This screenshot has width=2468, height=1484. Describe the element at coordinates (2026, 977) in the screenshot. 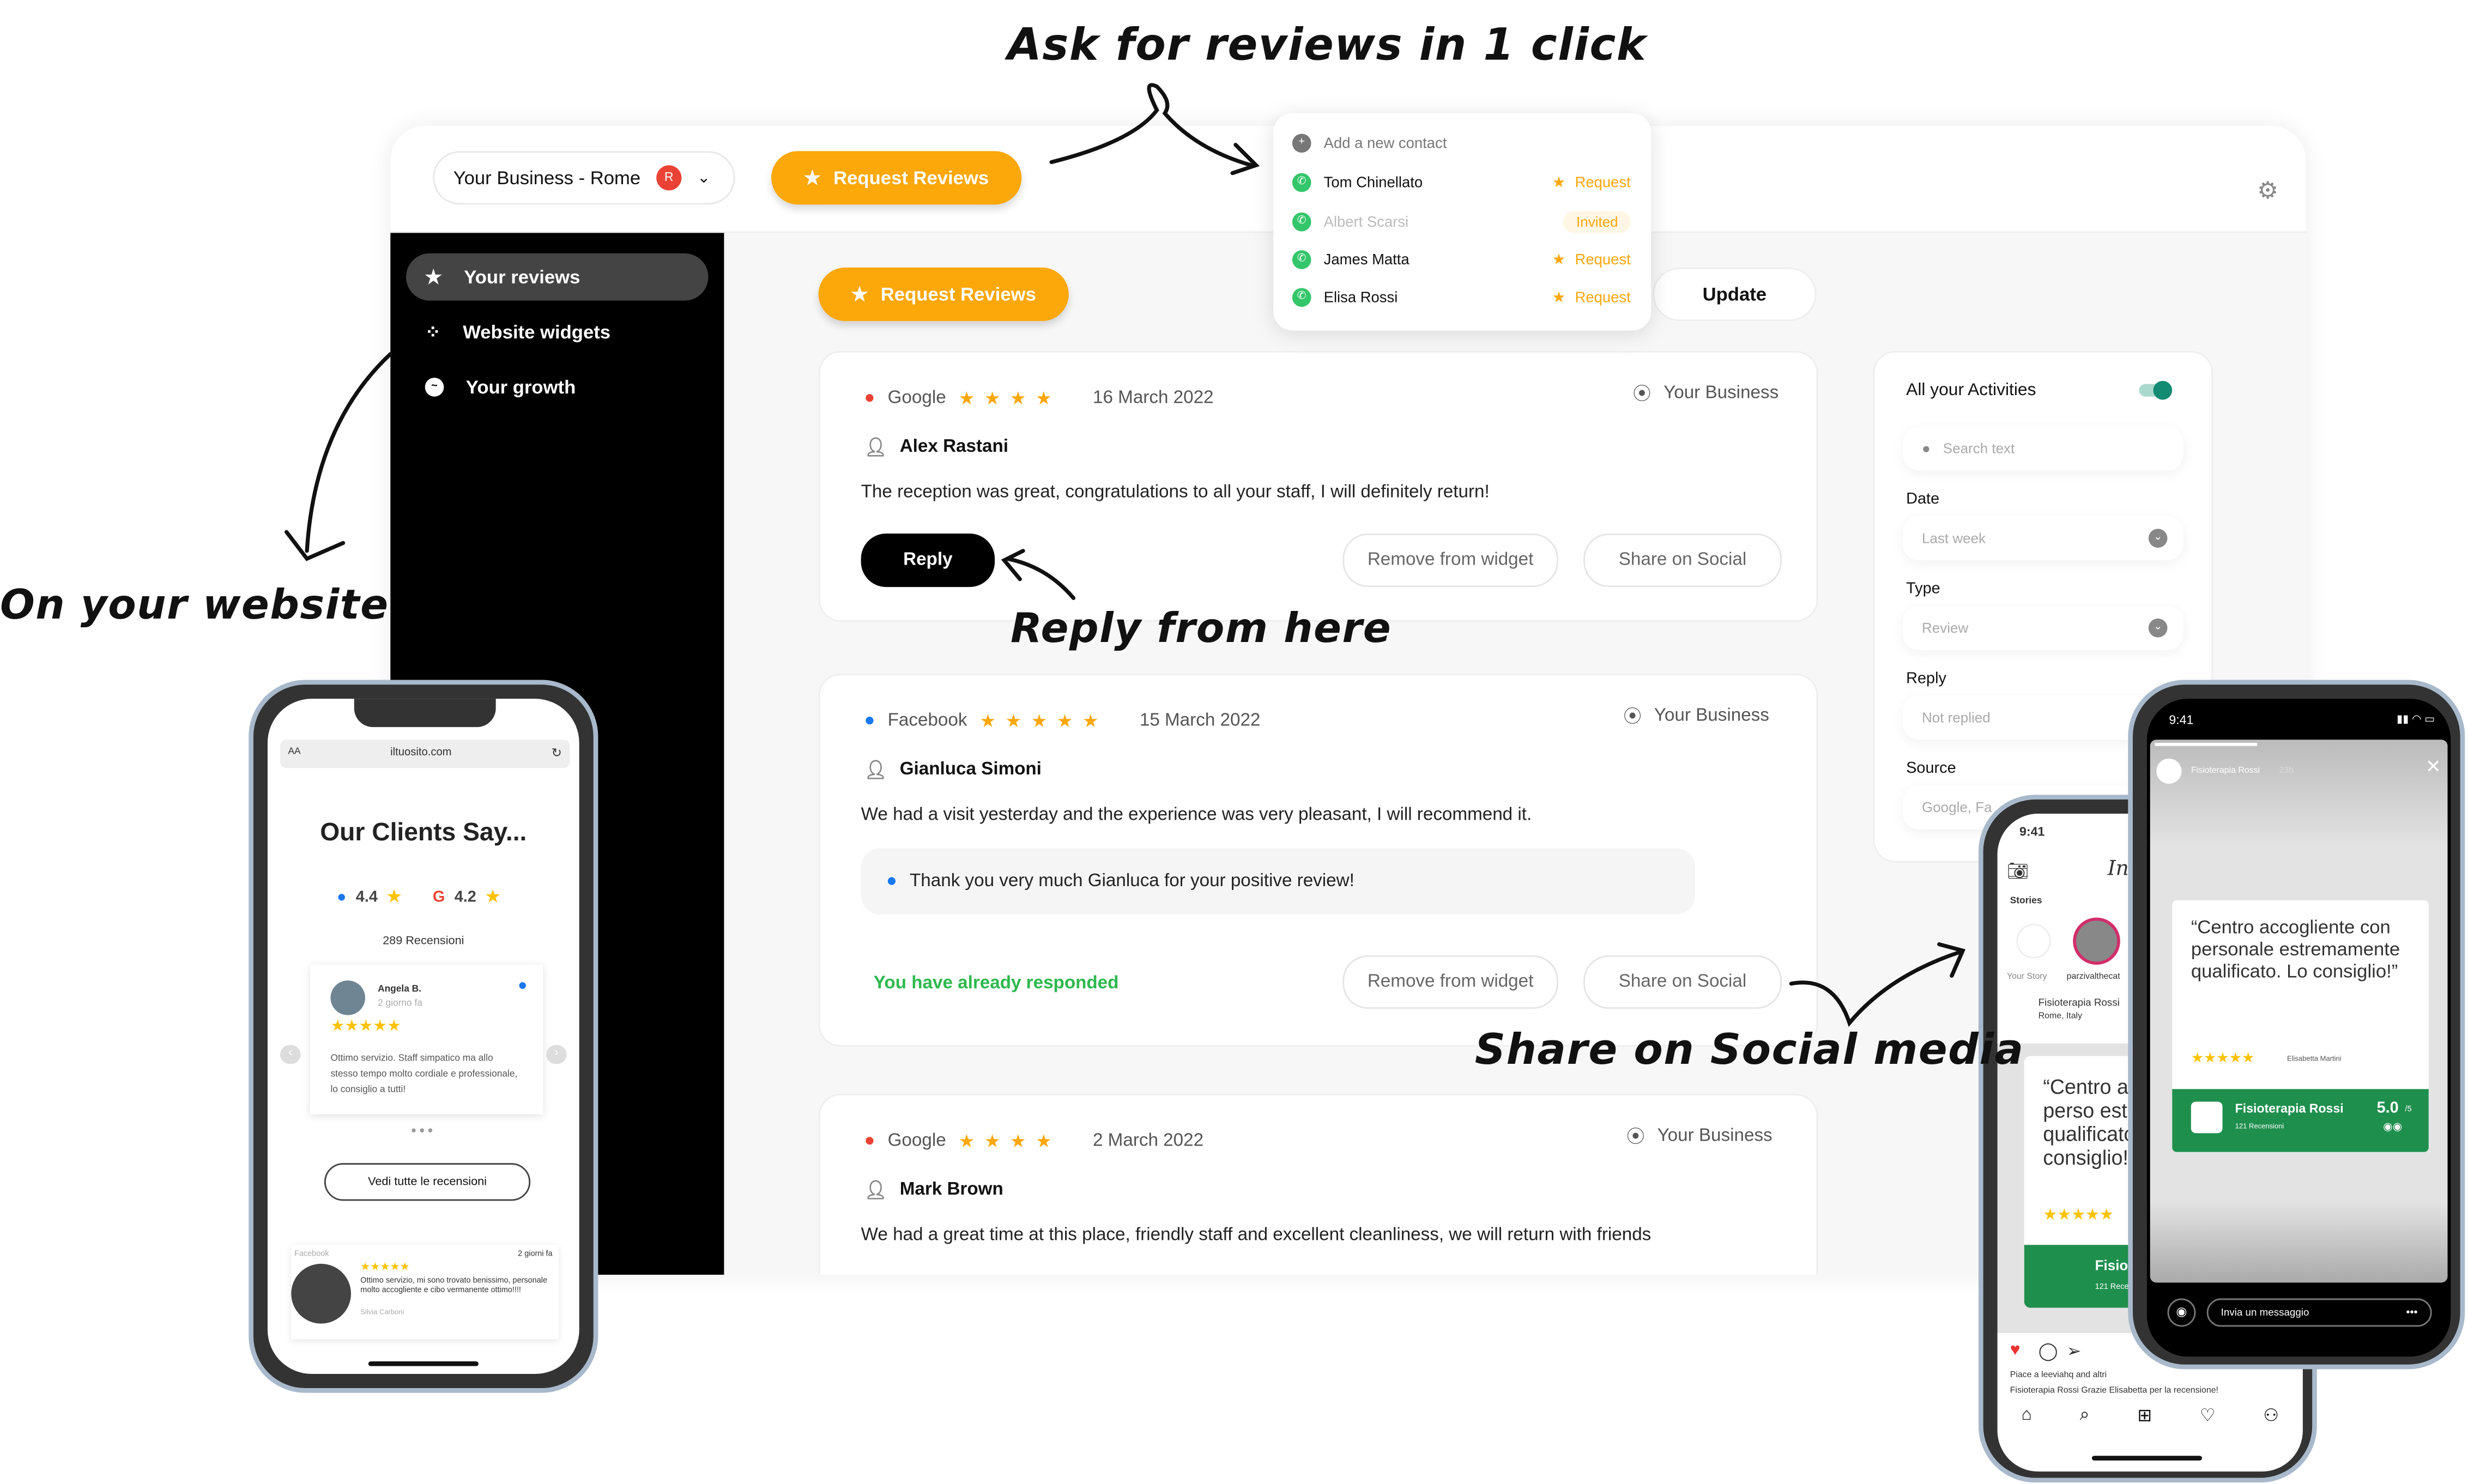

I see `your-story-label: Your Story` at that location.